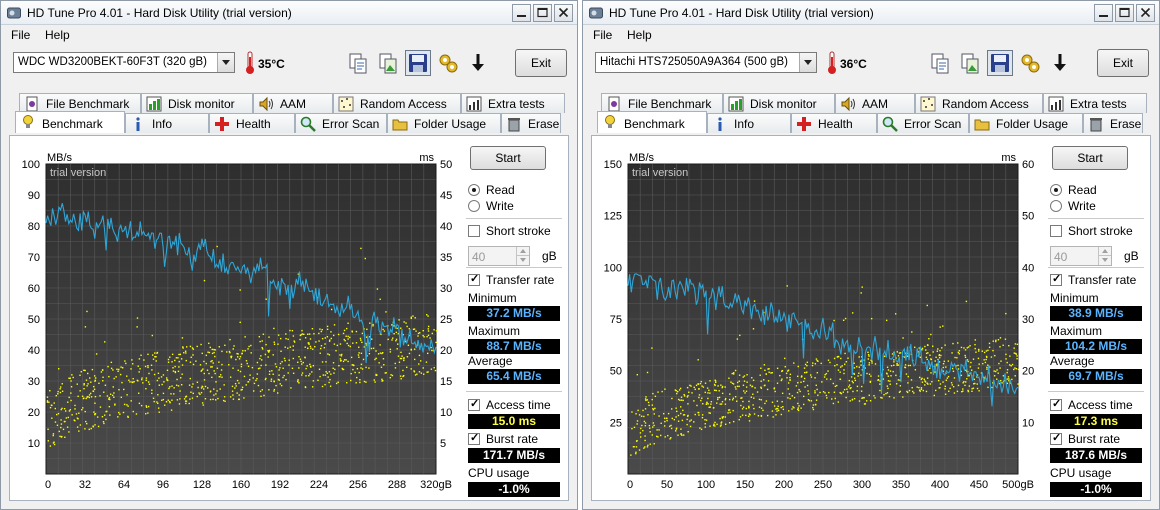 The image size is (1160, 510). I want to click on drive-select: Hitachi HTS725050A9A364 (500 gB), so click(706, 62).